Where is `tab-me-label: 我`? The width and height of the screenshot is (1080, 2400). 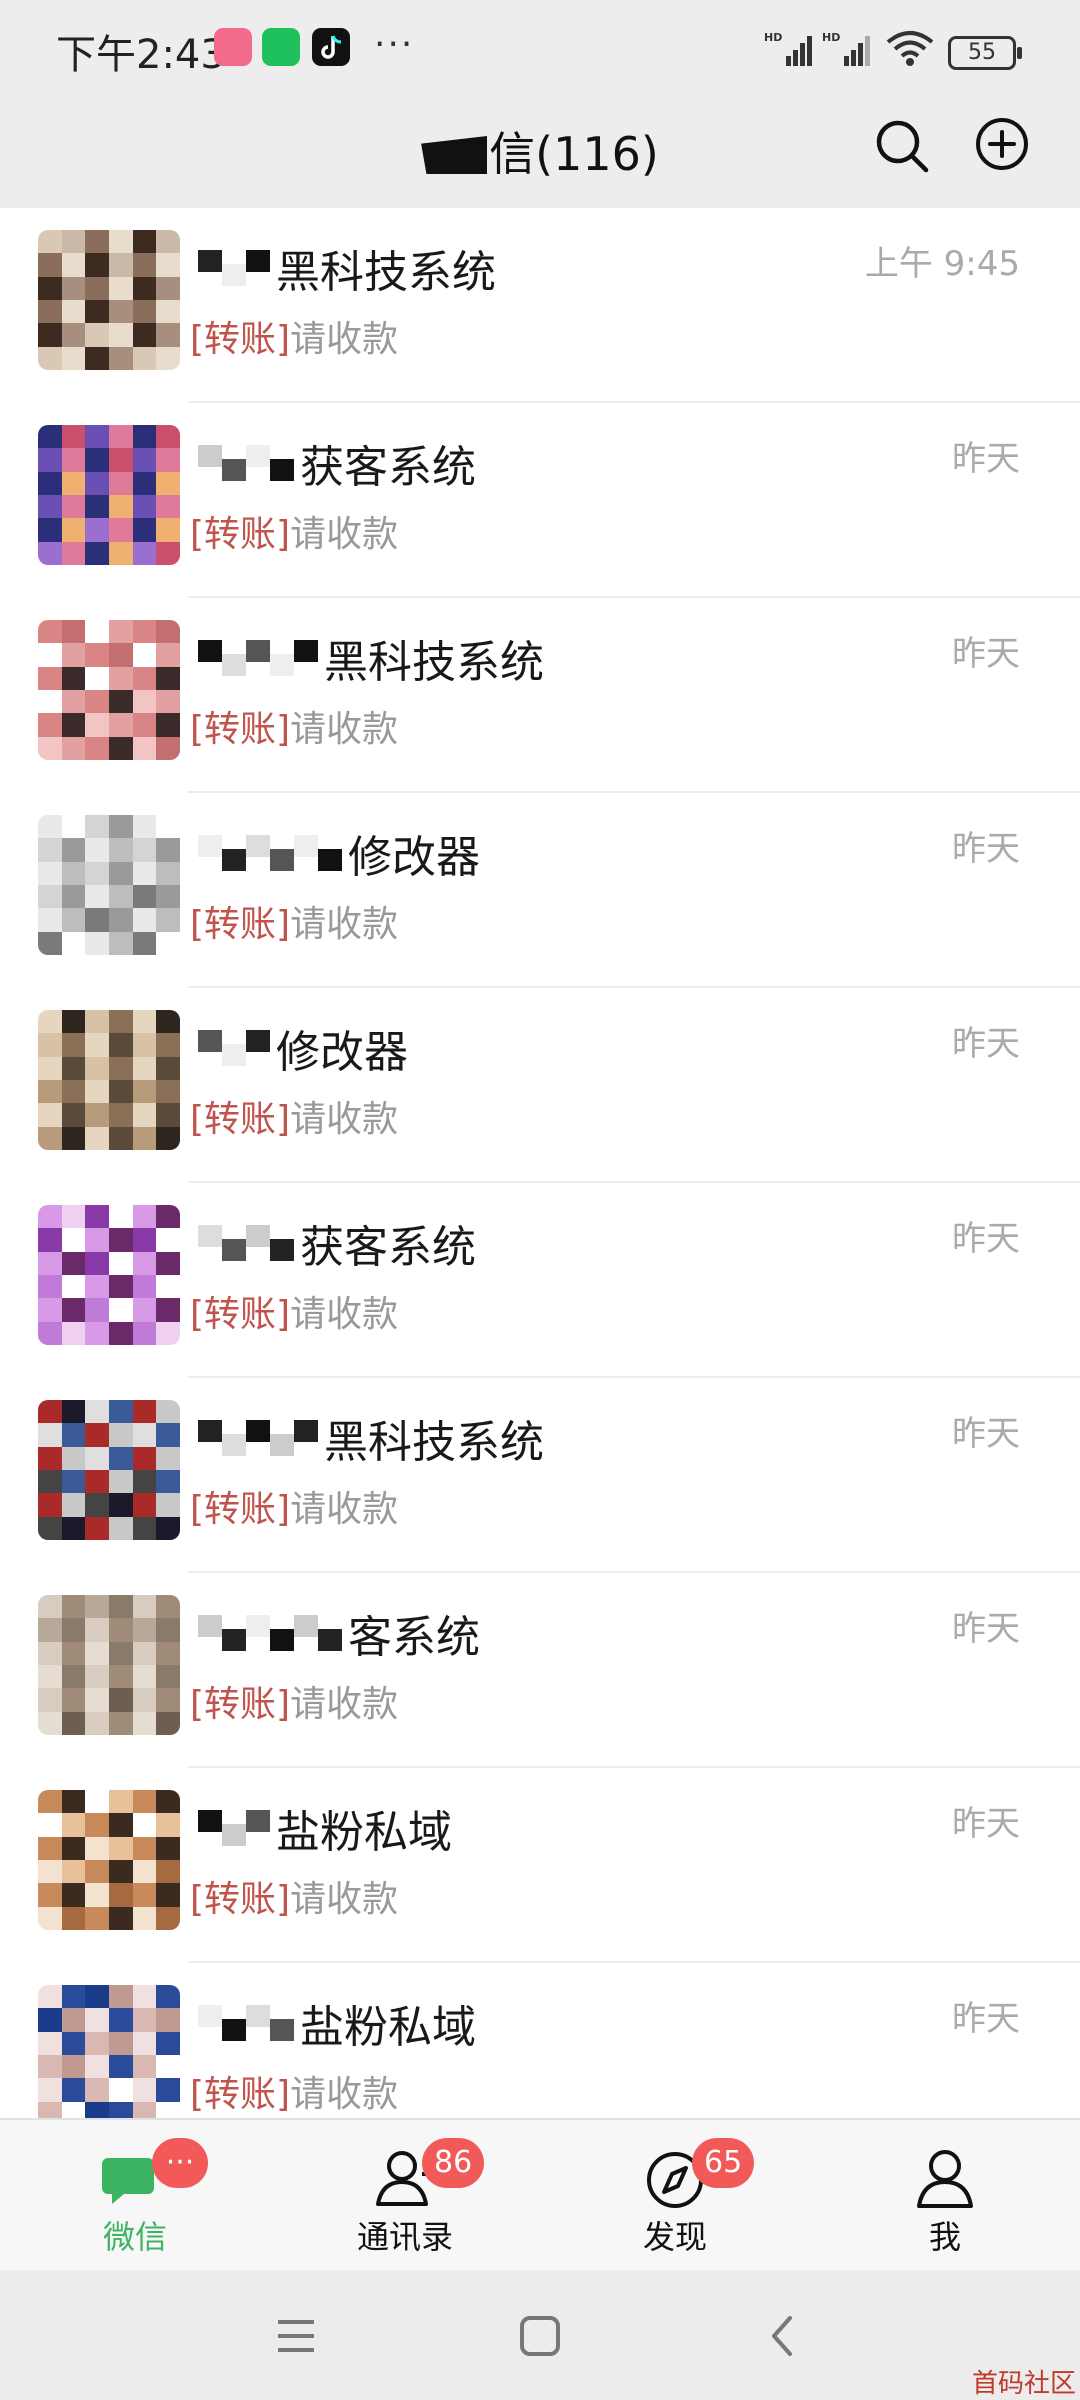 tab-me-label: 我 is located at coordinates (944, 2237).